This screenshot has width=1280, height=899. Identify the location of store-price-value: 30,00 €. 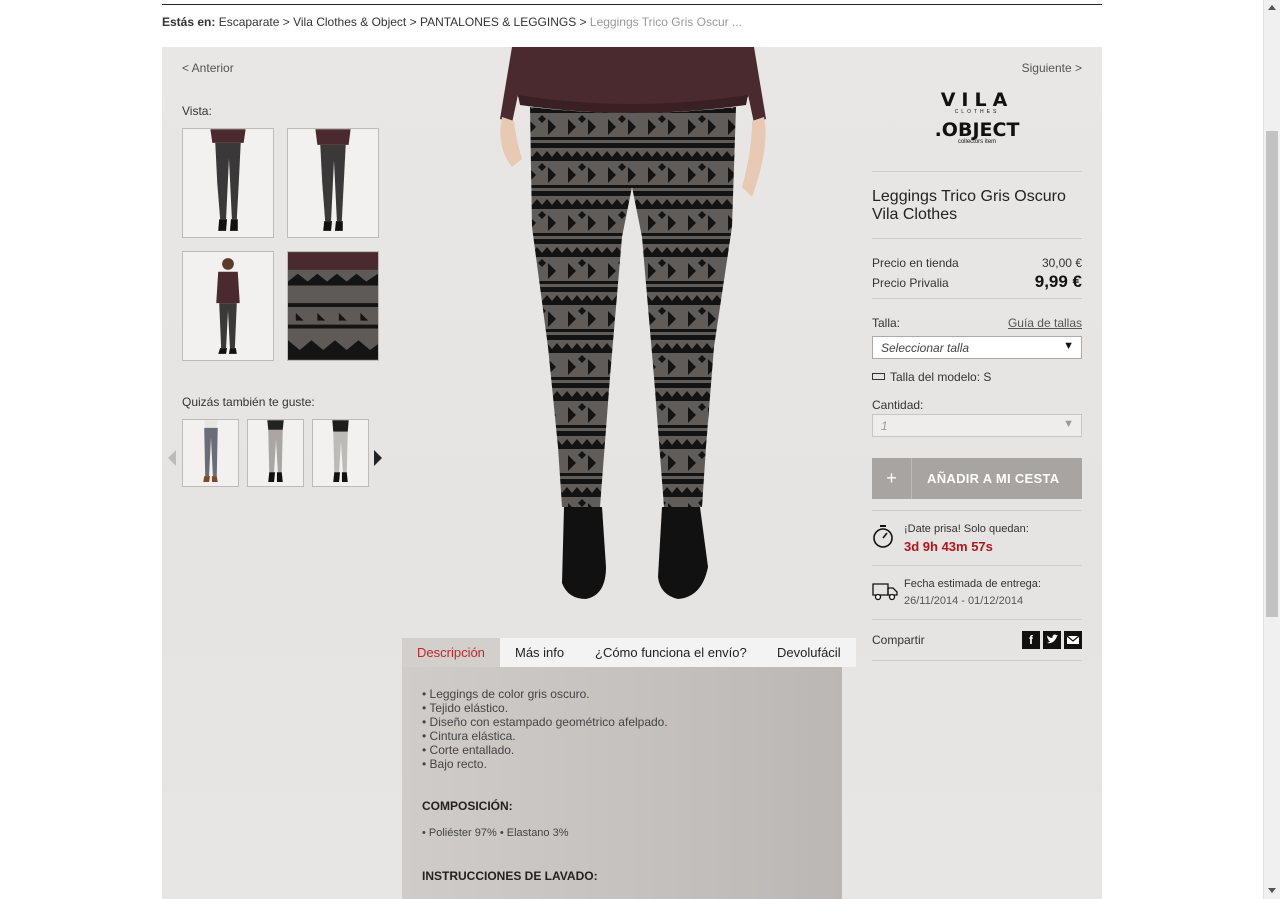
(1061, 263).